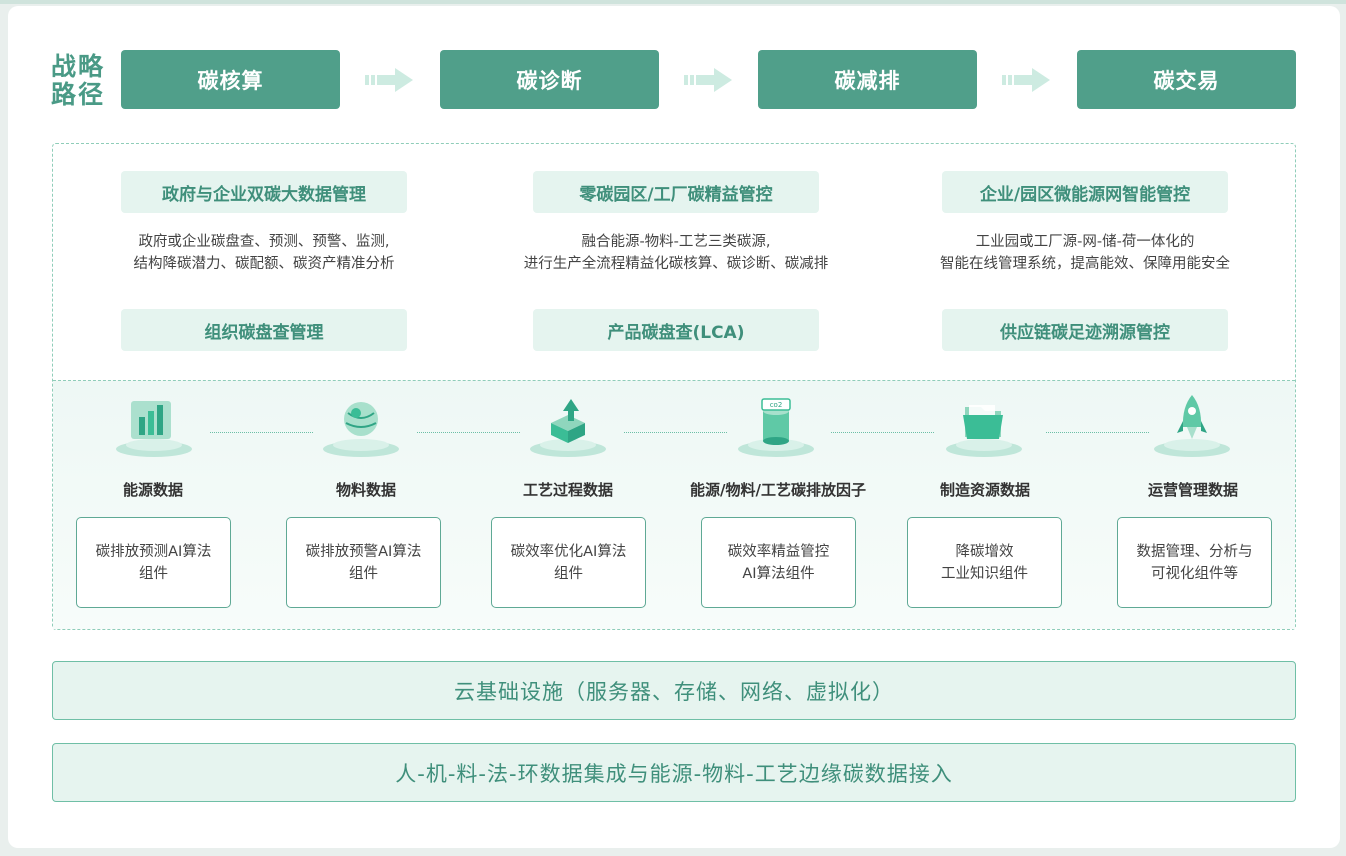  What do you see at coordinates (984, 431) in the screenshot?
I see `folder-icon` at bounding box center [984, 431].